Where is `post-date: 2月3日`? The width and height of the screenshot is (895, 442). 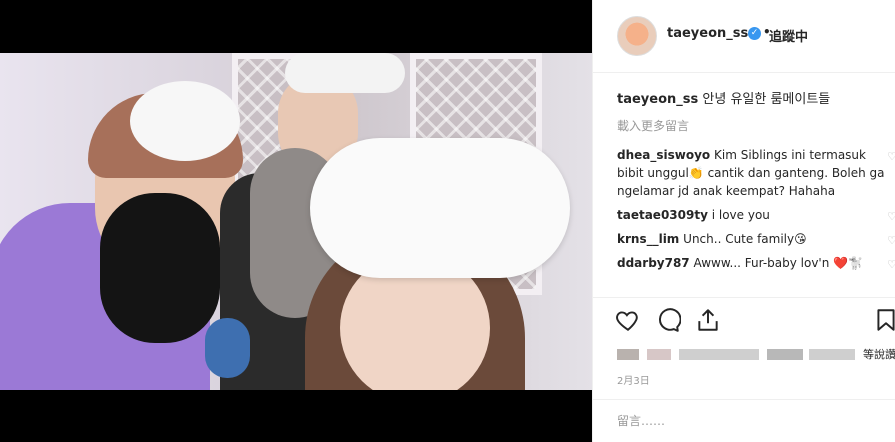 post-date: 2月3日 is located at coordinates (633, 379).